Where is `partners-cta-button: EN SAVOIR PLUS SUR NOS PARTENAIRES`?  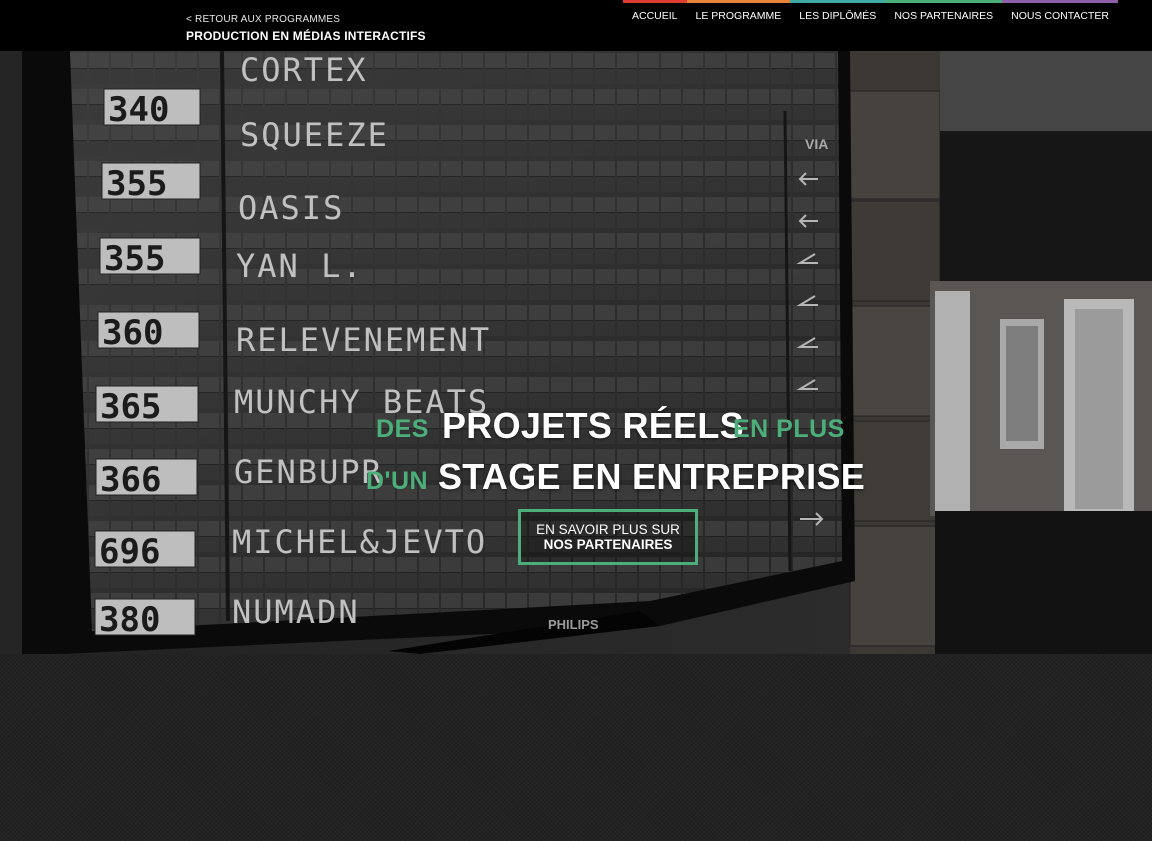 partners-cta-button: EN SAVOIR PLUS SUR NOS PARTENAIRES is located at coordinates (608, 537).